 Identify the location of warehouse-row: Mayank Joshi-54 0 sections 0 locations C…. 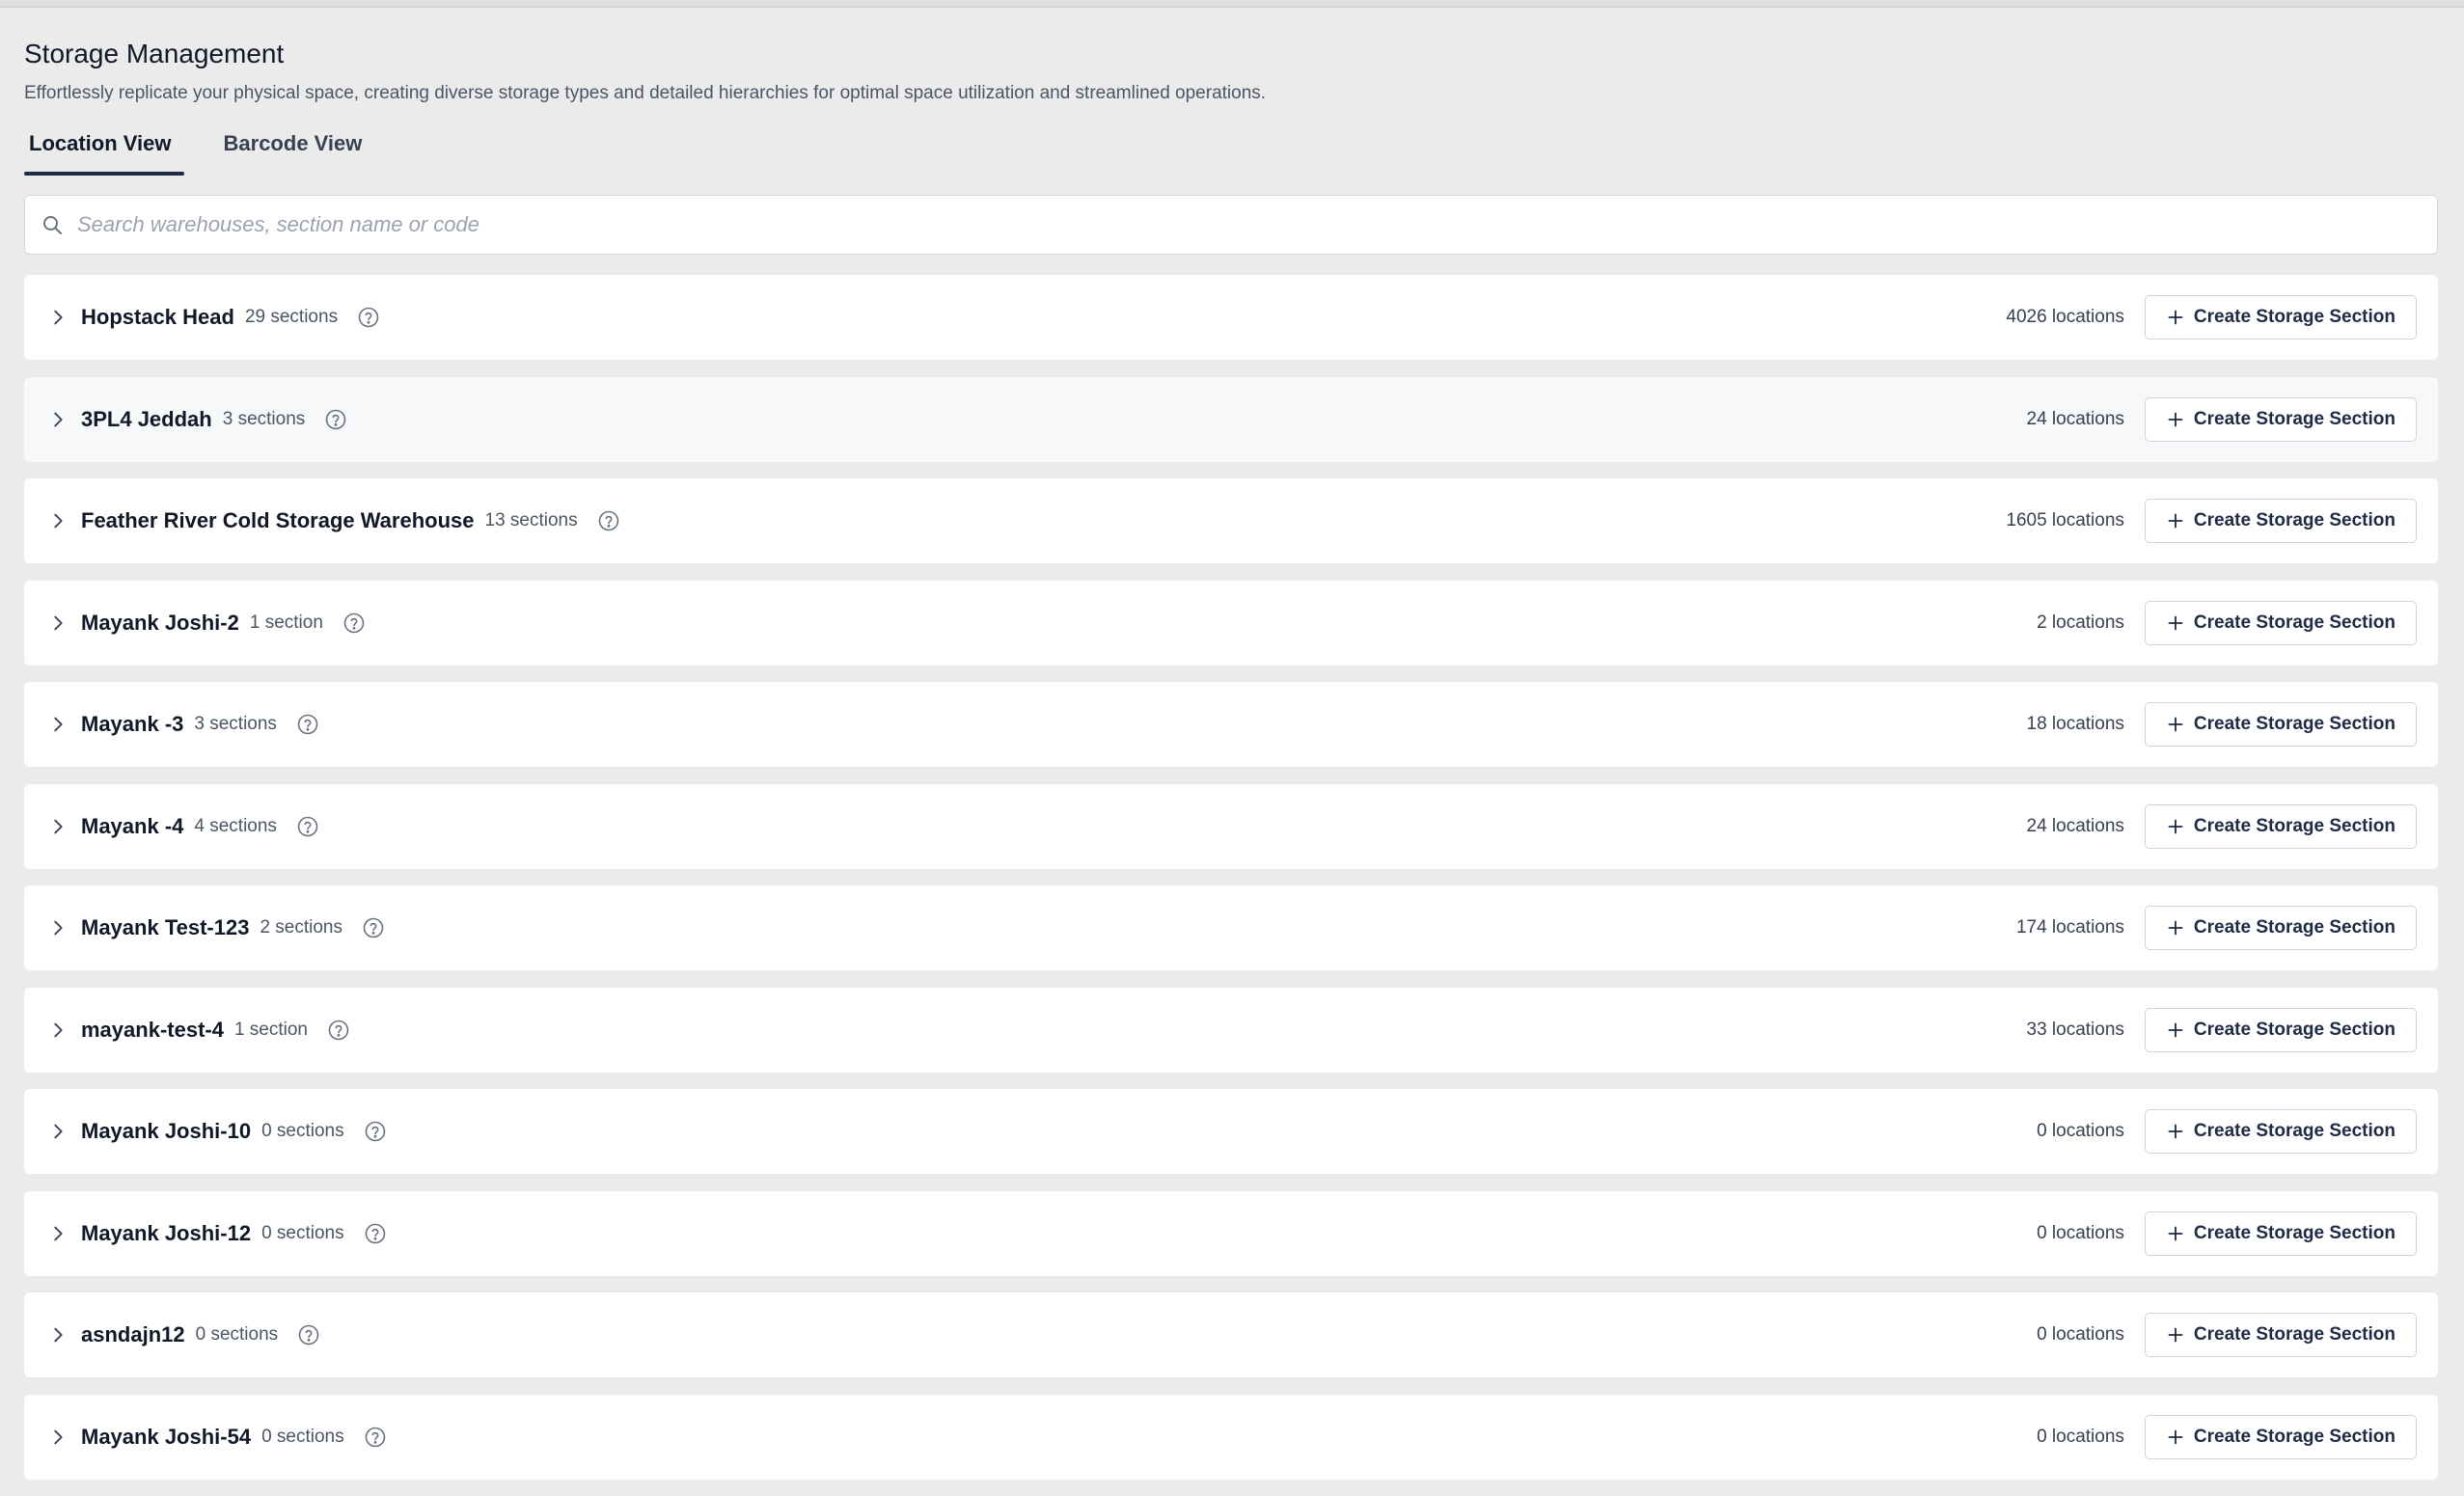
(1231, 1437).